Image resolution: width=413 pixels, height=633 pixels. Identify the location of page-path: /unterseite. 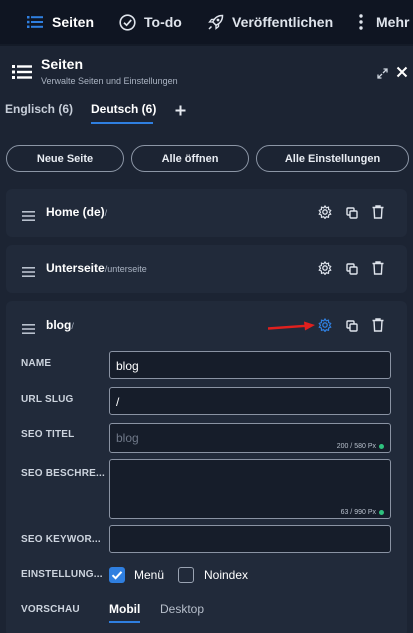
(125, 269).